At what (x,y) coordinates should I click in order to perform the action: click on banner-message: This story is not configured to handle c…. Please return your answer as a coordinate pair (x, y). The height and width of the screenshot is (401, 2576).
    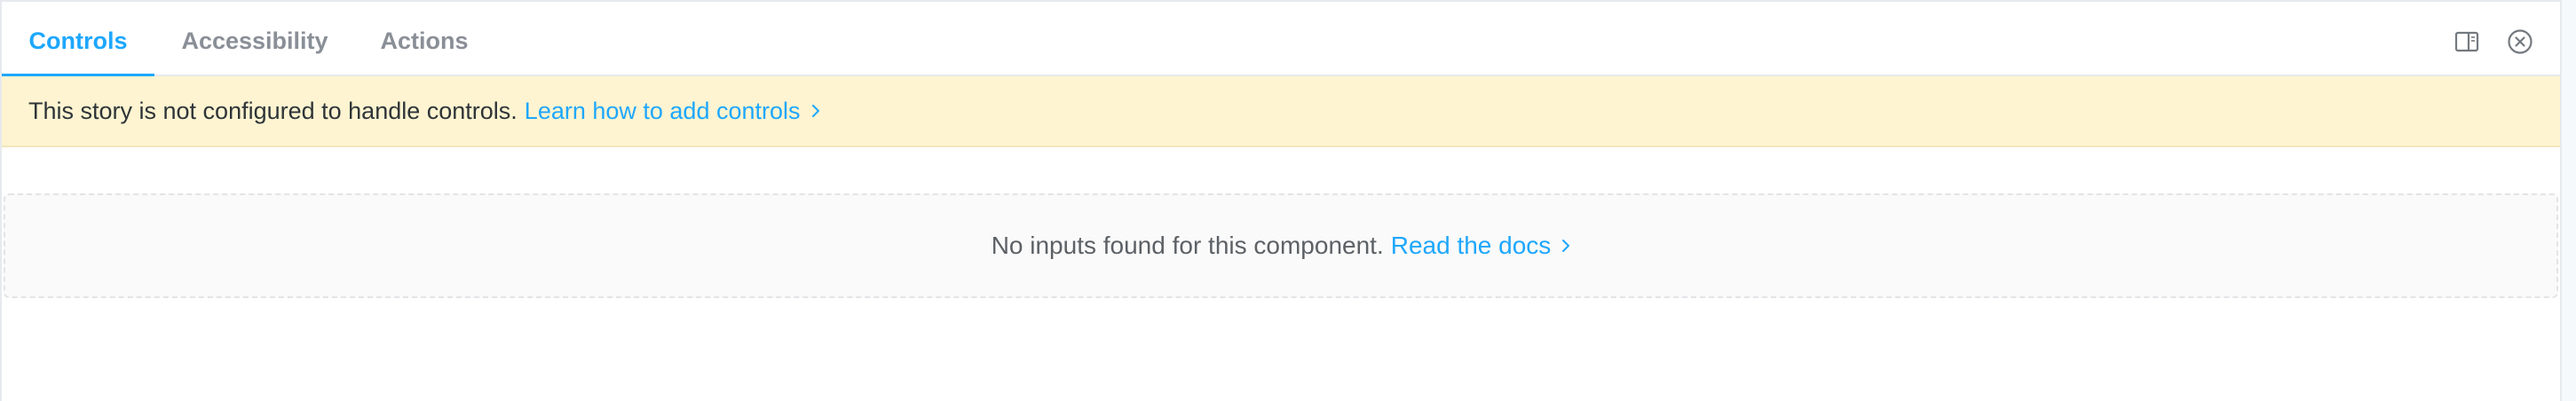
    Looking at the image, I should click on (273, 110).